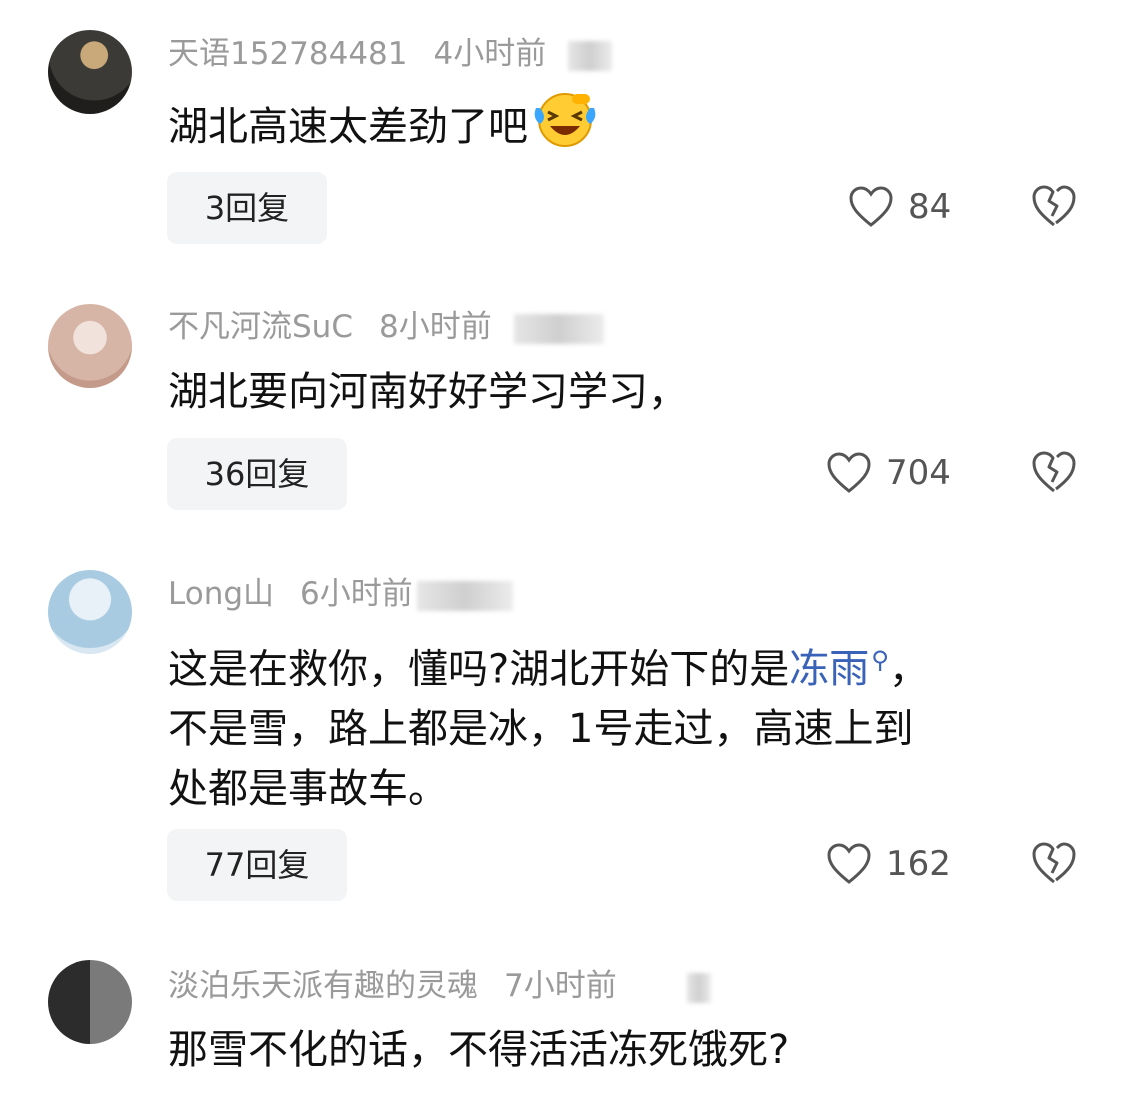 The image size is (1129, 1097). I want to click on search-keyword-link: 冻雨⚲, so click(839, 669).